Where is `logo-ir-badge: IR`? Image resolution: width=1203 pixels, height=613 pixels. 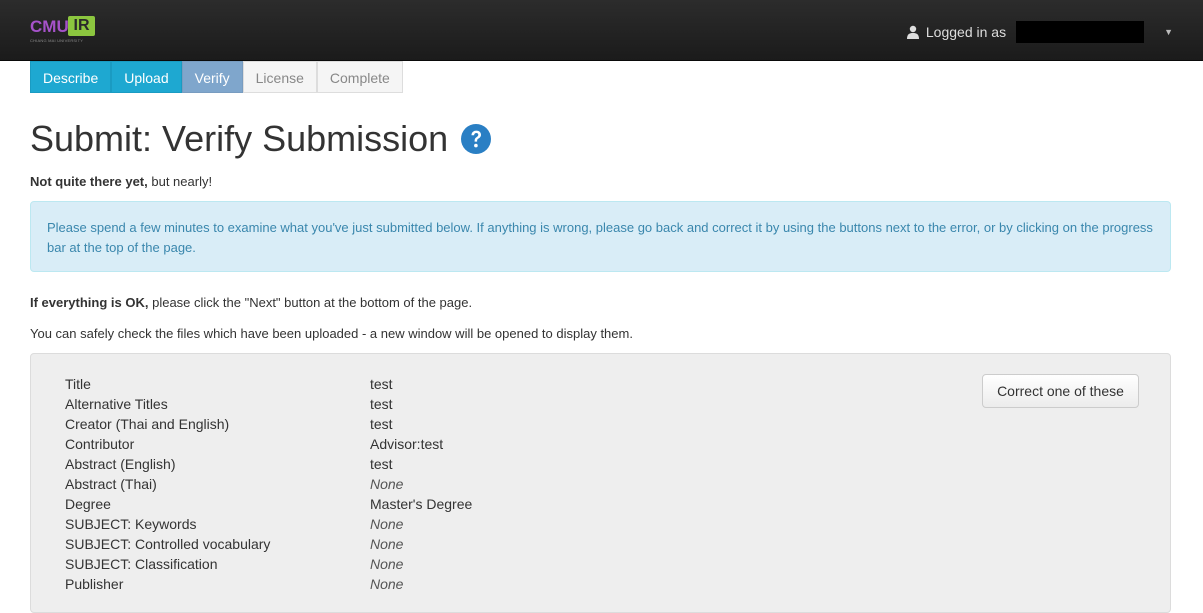
logo-ir-badge: IR is located at coordinates (81, 26).